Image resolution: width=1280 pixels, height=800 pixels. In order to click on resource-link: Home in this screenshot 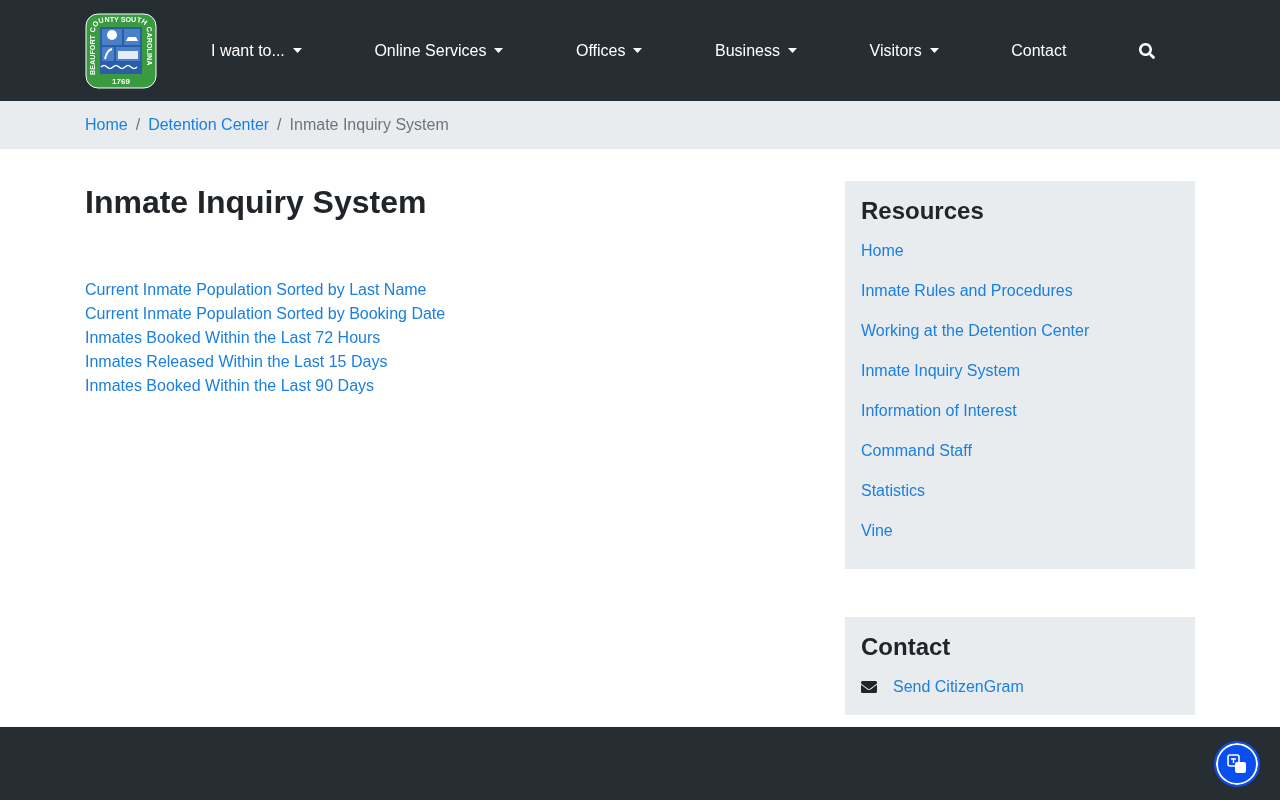, I will do `click(882, 251)`.